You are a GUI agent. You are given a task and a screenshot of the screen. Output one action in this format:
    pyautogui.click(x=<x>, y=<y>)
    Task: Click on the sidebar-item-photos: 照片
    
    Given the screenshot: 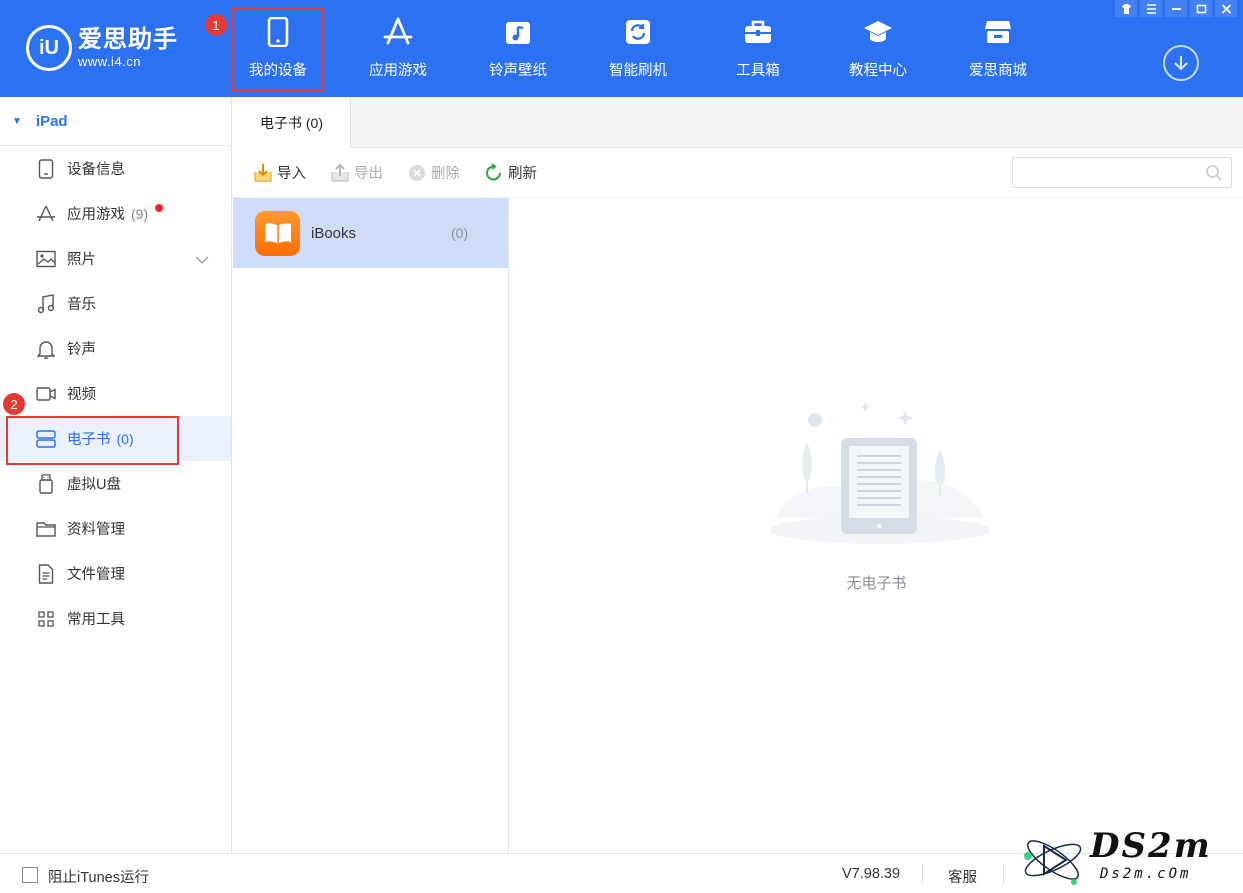 What is the action you would take?
    pyautogui.click(x=115, y=258)
    